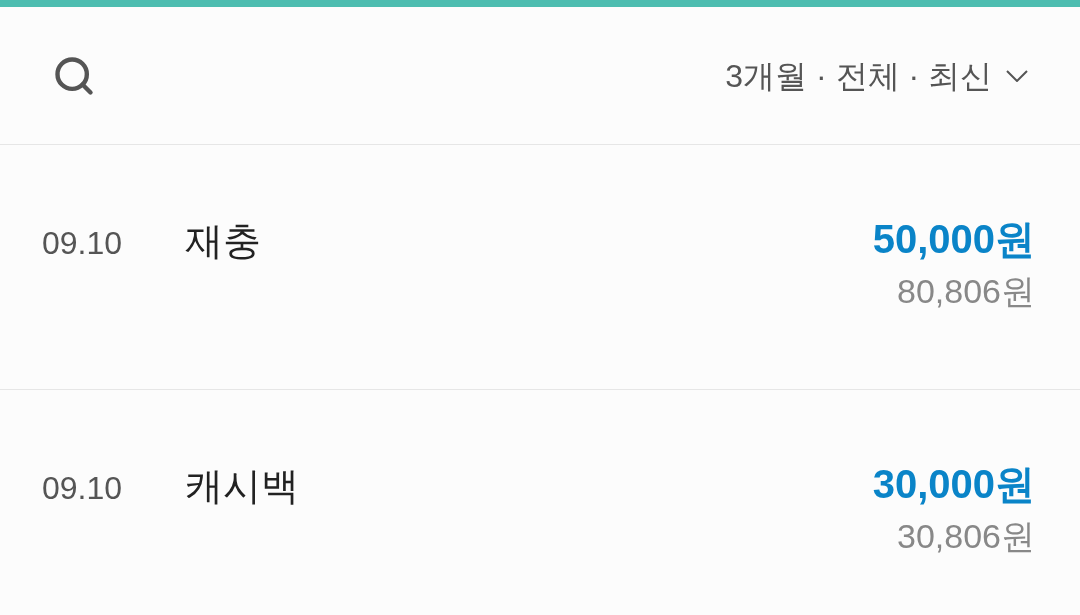 Image resolution: width=1080 pixels, height=615 pixels. What do you see at coordinates (953, 239) in the screenshot?
I see `transaction-amount: 50,000원` at bounding box center [953, 239].